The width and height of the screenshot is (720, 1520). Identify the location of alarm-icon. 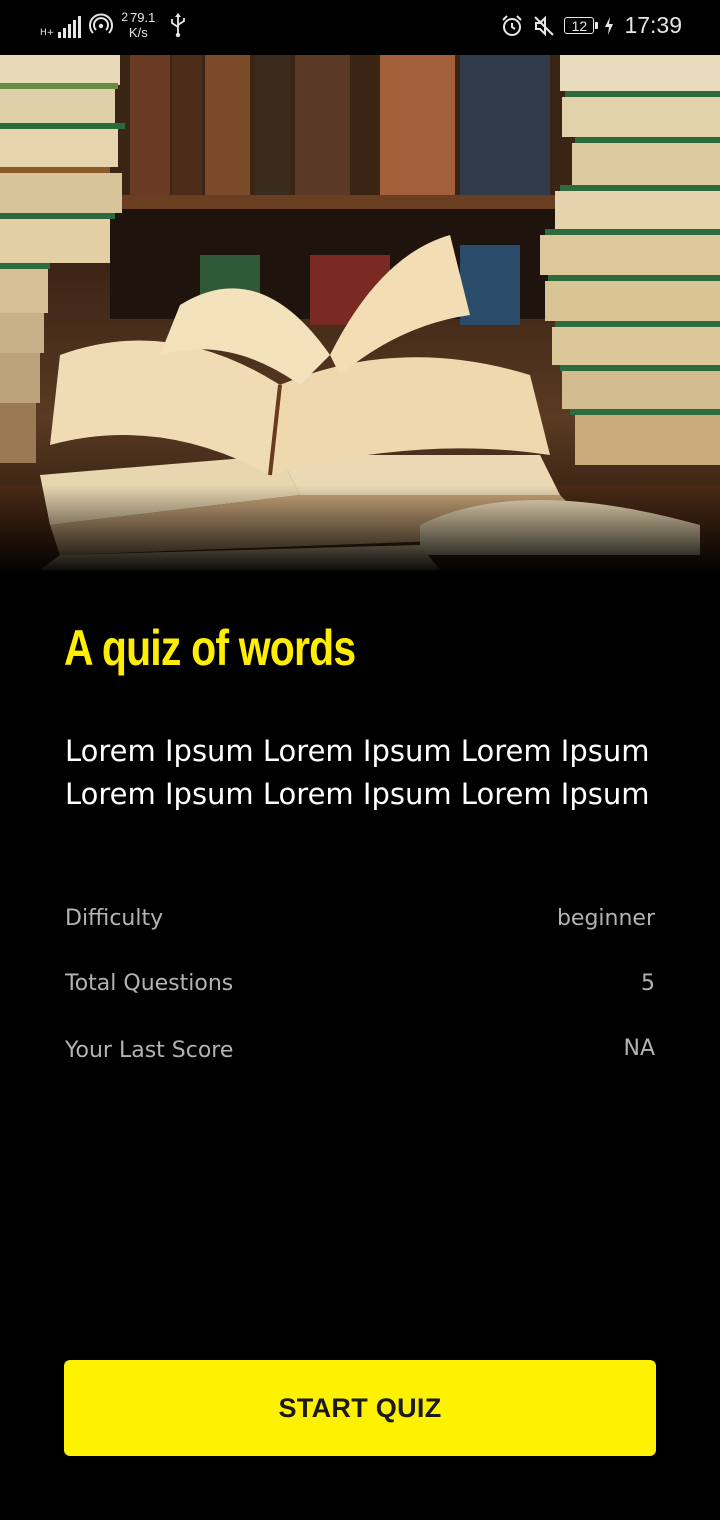
(512, 25).